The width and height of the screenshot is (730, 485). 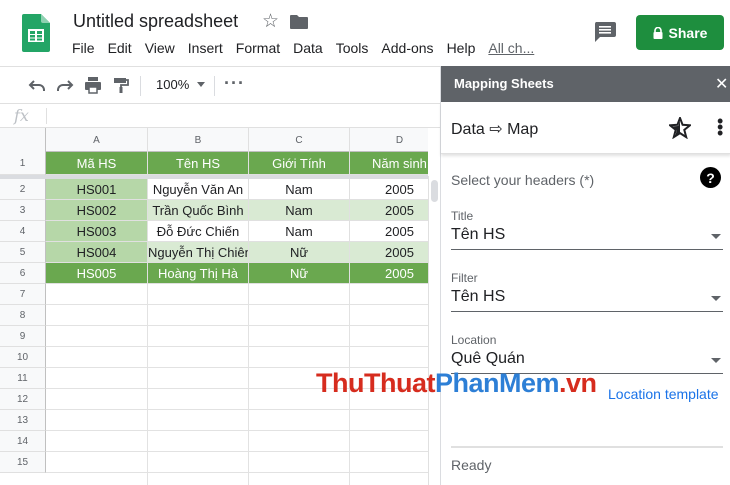 What do you see at coordinates (585, 84) in the screenshot?
I see `panel-header: Mapping Sheets ✕` at bounding box center [585, 84].